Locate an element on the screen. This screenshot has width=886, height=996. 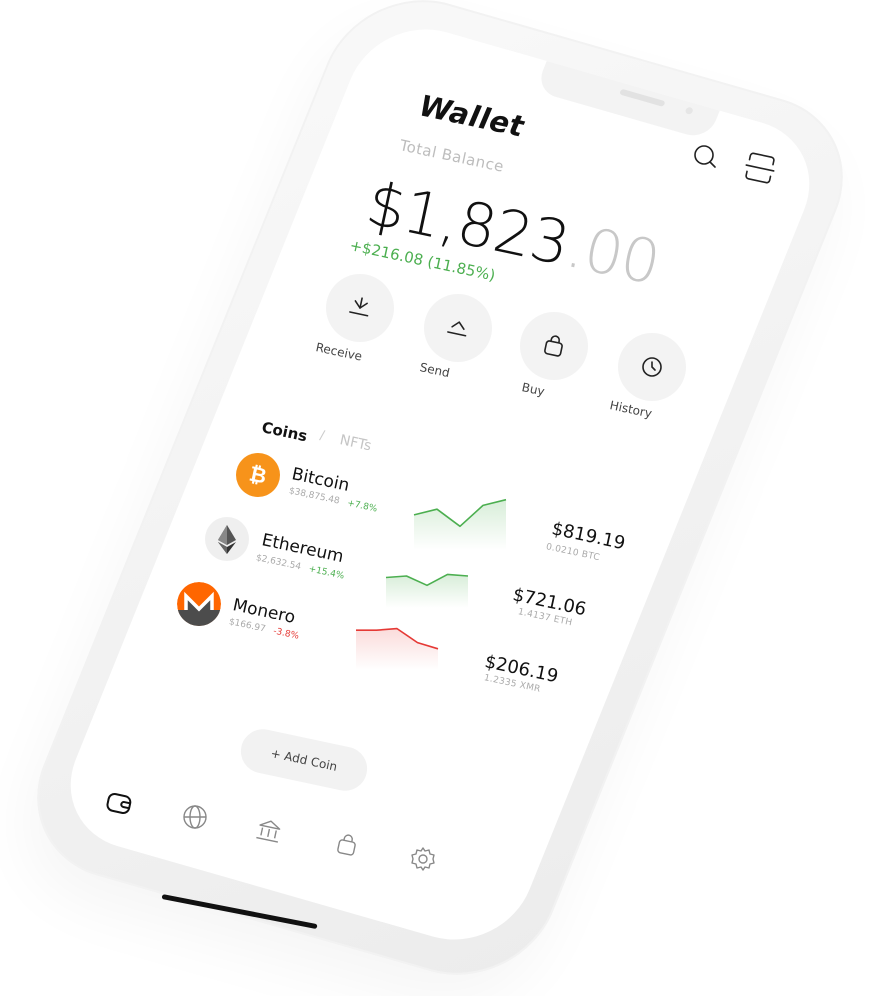
nav-explore is located at coordinates (195, 817).